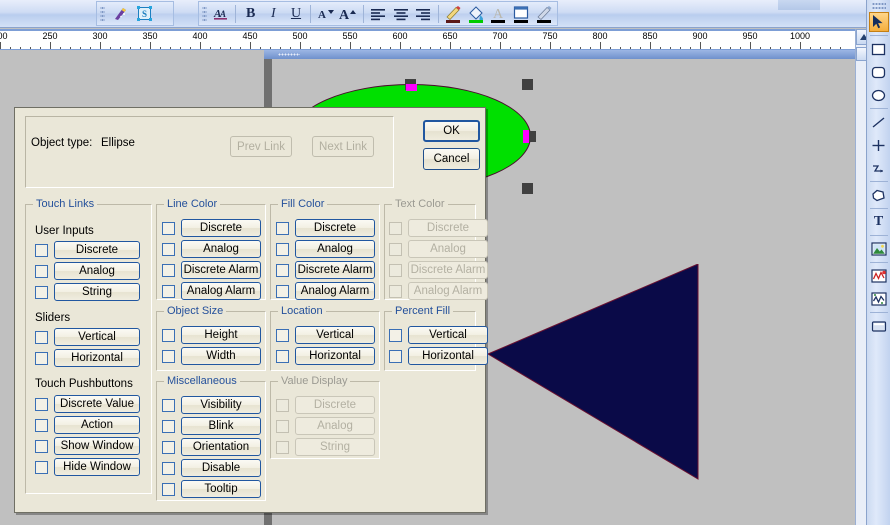 The image size is (890, 525). What do you see at coordinates (878, 5) in the screenshot?
I see `palette-grip` at bounding box center [878, 5].